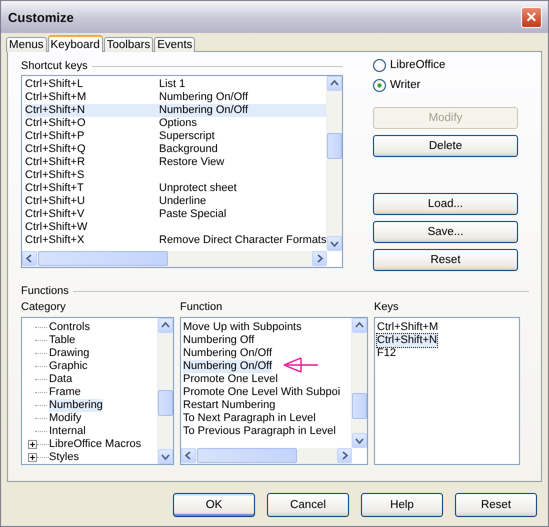  What do you see at coordinates (445, 260) in the screenshot?
I see `side-button: Reset` at bounding box center [445, 260].